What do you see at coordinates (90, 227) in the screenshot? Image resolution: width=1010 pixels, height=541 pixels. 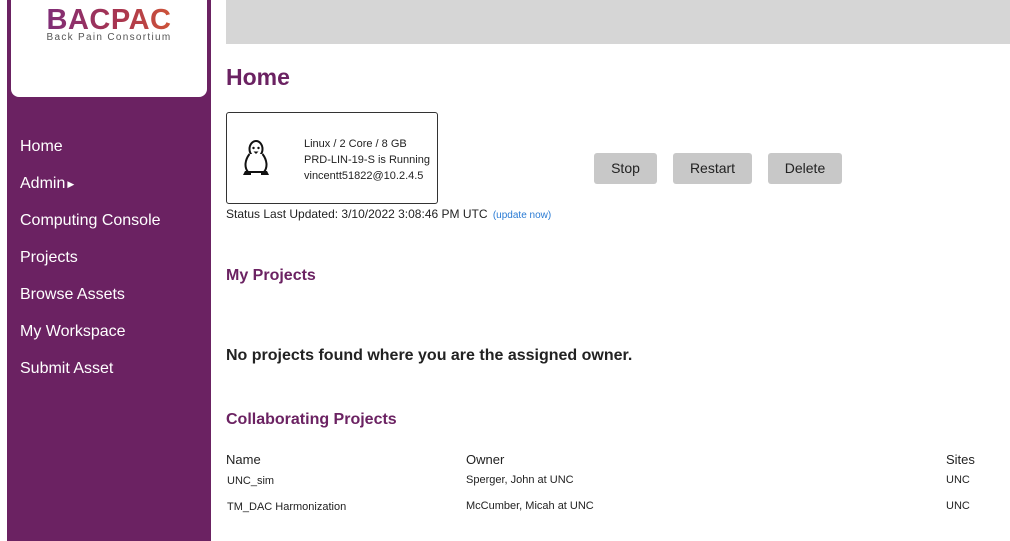 I see `sidebar-item-computing-console: Computing Console` at bounding box center [90, 227].